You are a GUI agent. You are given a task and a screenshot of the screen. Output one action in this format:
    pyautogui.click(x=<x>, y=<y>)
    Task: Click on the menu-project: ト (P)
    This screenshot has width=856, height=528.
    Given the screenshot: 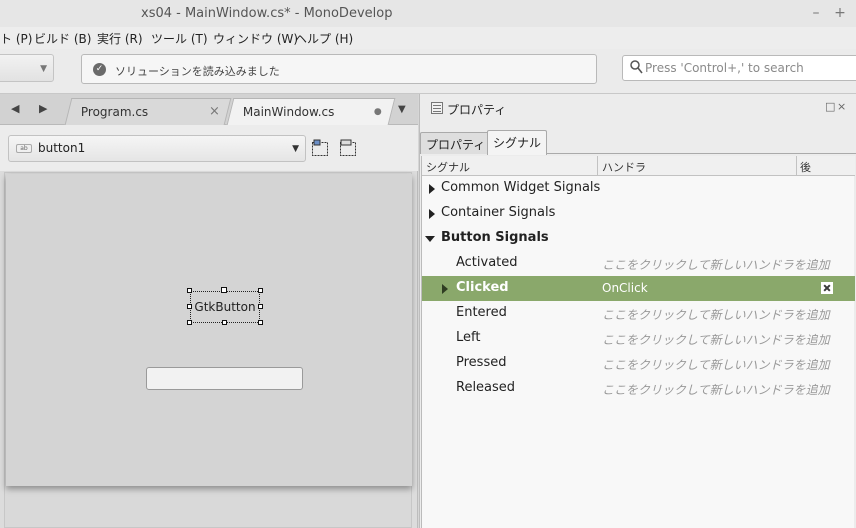 What is the action you would take?
    pyautogui.click(x=16, y=38)
    